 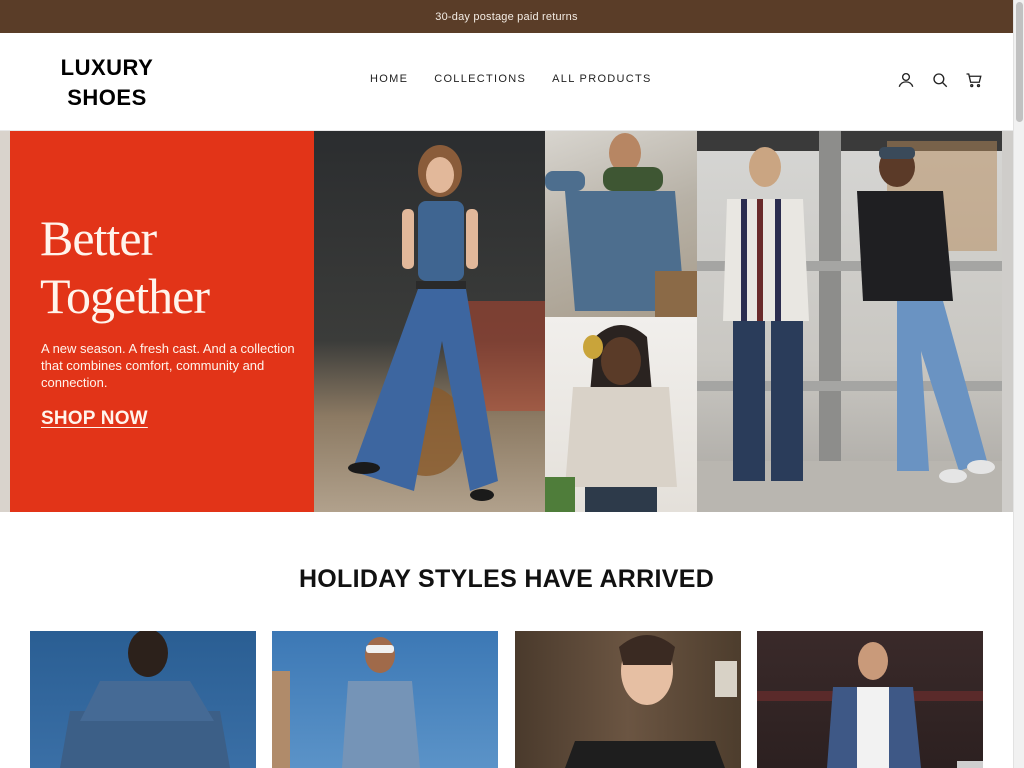 What do you see at coordinates (1007, 321) in the screenshot?
I see `hero-edge-right` at bounding box center [1007, 321].